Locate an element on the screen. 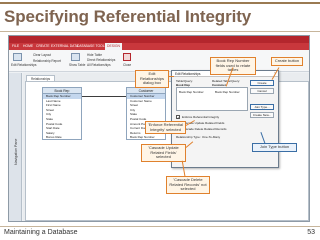 The image size is (320, 240). hide-table-button: Hide Table is located at coordinates (94, 55).